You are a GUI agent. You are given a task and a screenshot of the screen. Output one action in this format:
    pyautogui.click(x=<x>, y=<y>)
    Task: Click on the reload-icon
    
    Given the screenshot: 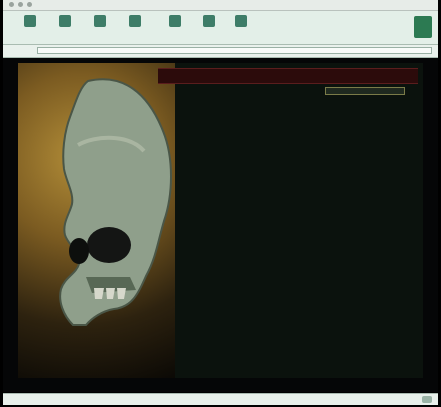 What is the action you would take?
    pyautogui.click(x=100, y=21)
    